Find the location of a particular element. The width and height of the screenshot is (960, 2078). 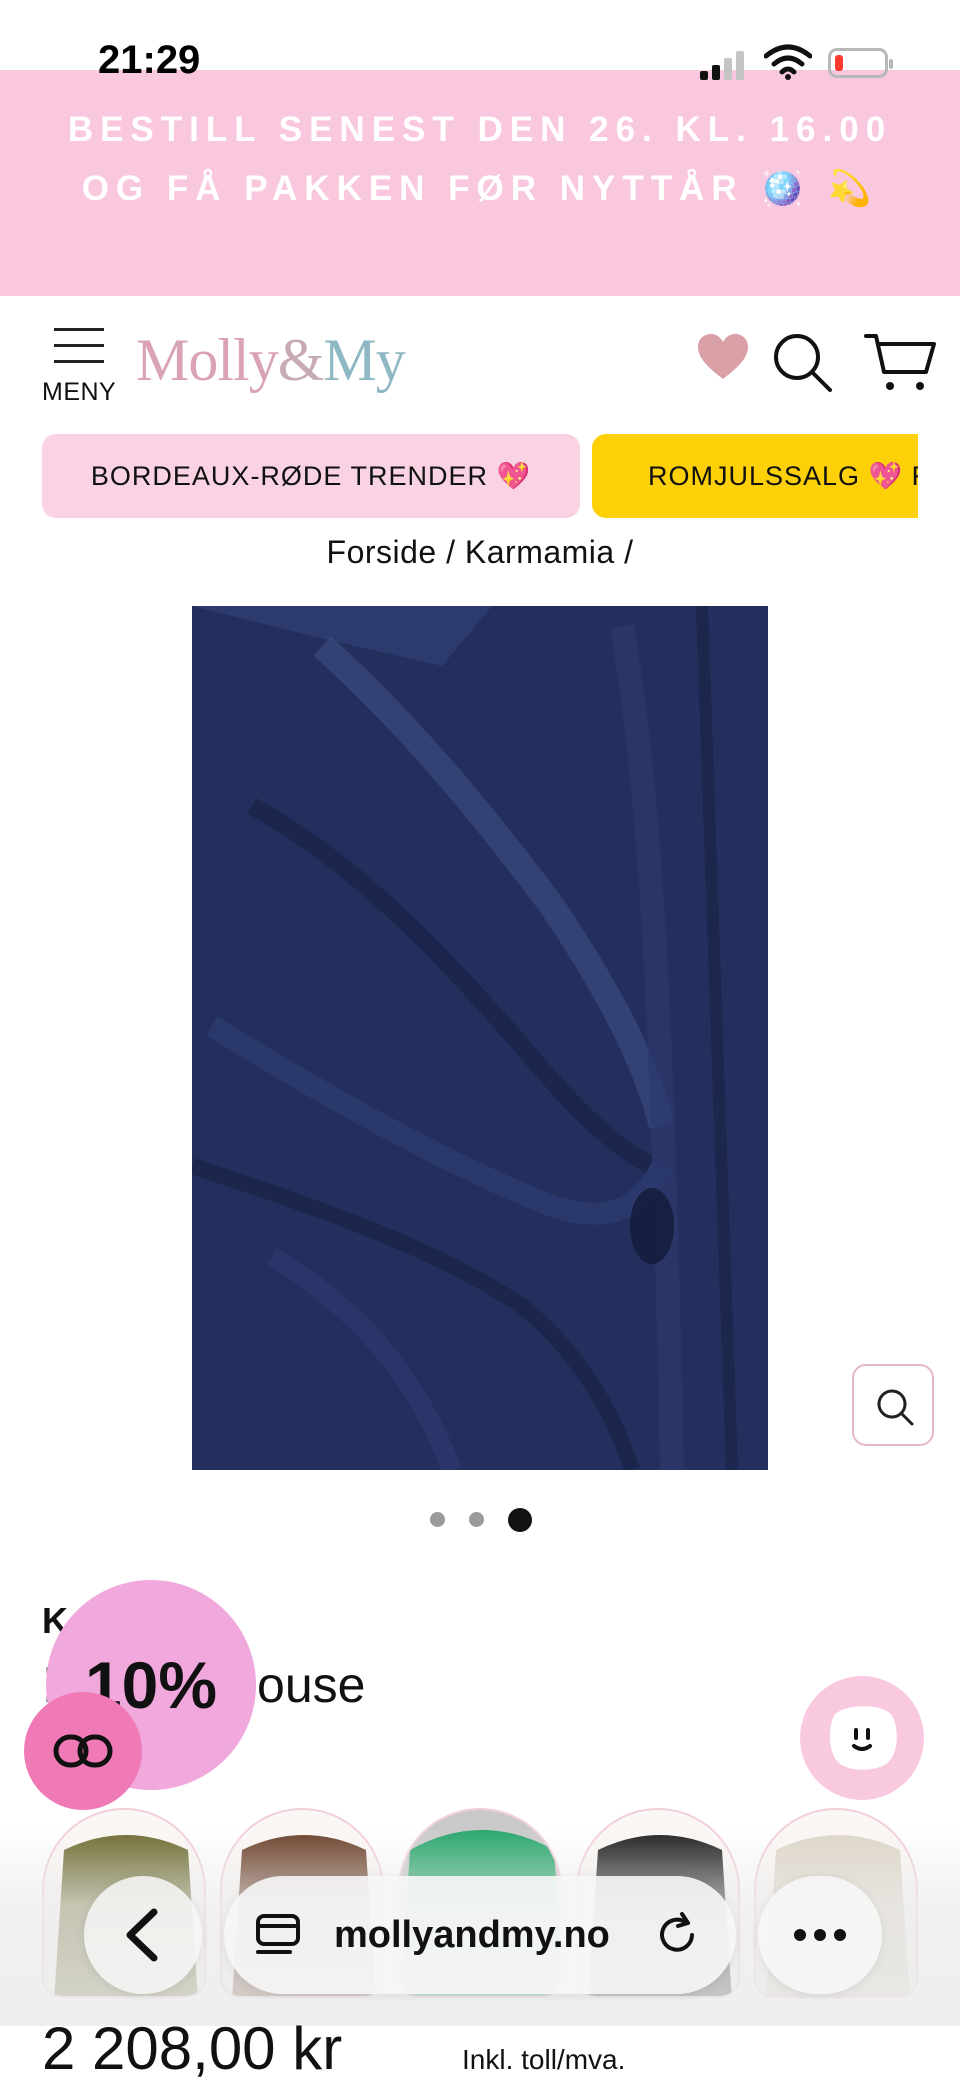

search-icon is located at coordinates (803, 365).